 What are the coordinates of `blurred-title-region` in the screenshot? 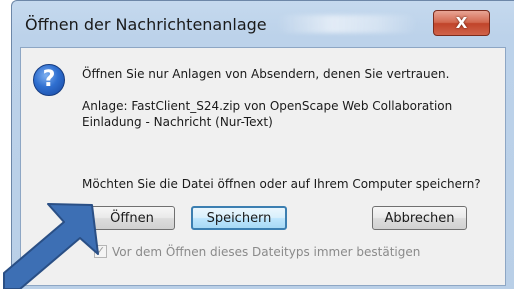 It's located at (347, 24).